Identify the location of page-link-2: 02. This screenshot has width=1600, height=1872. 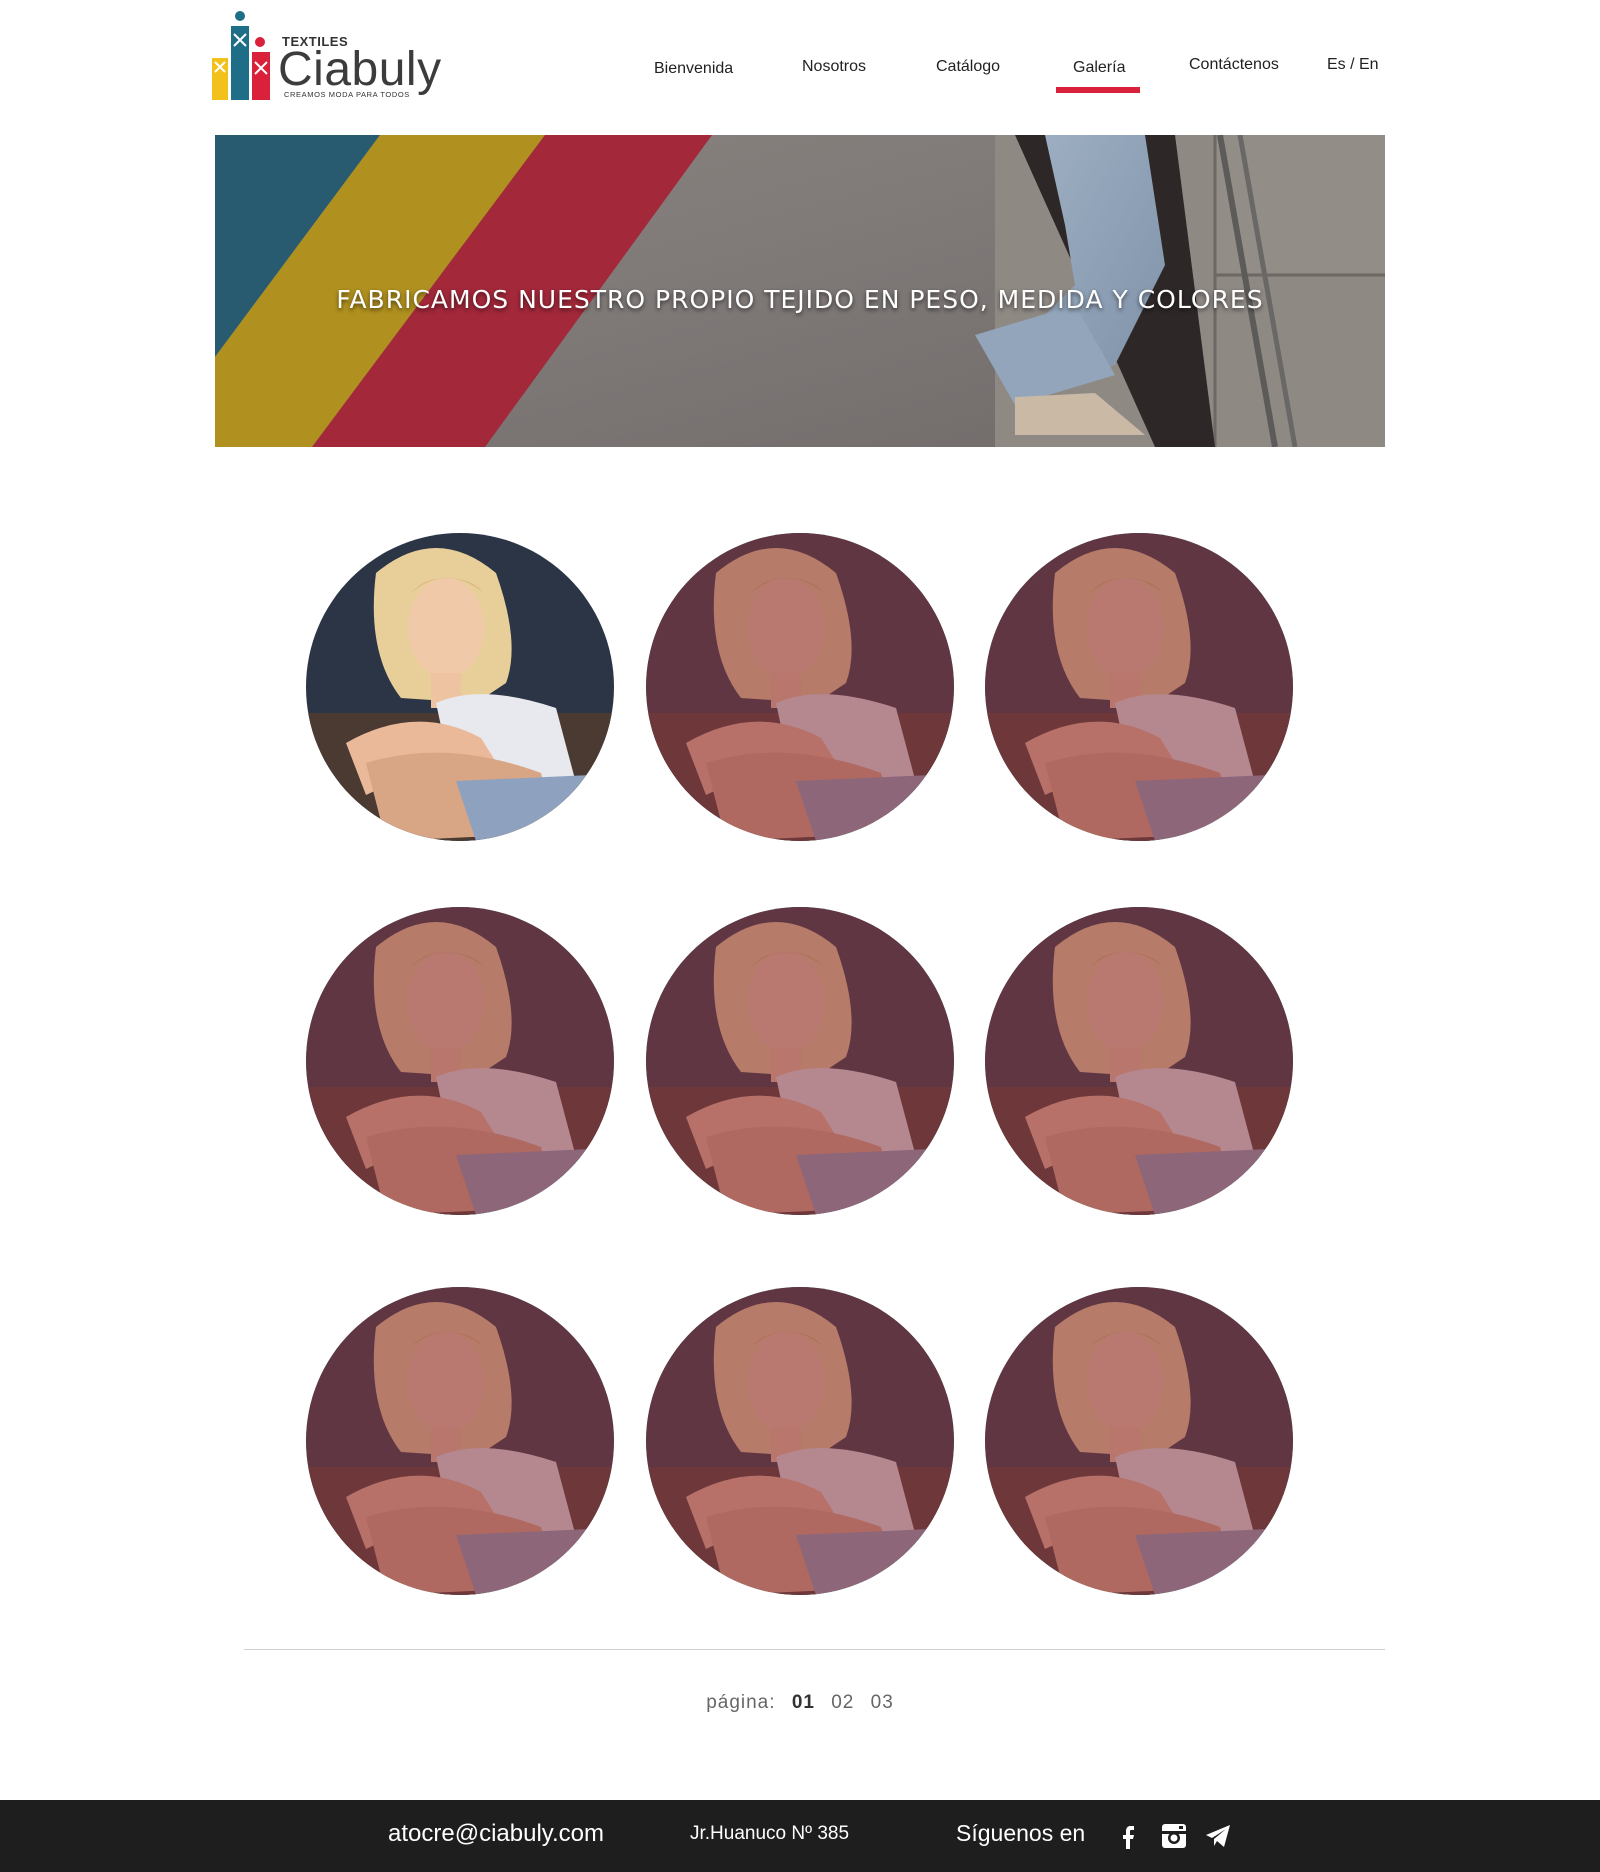
(842, 1702).